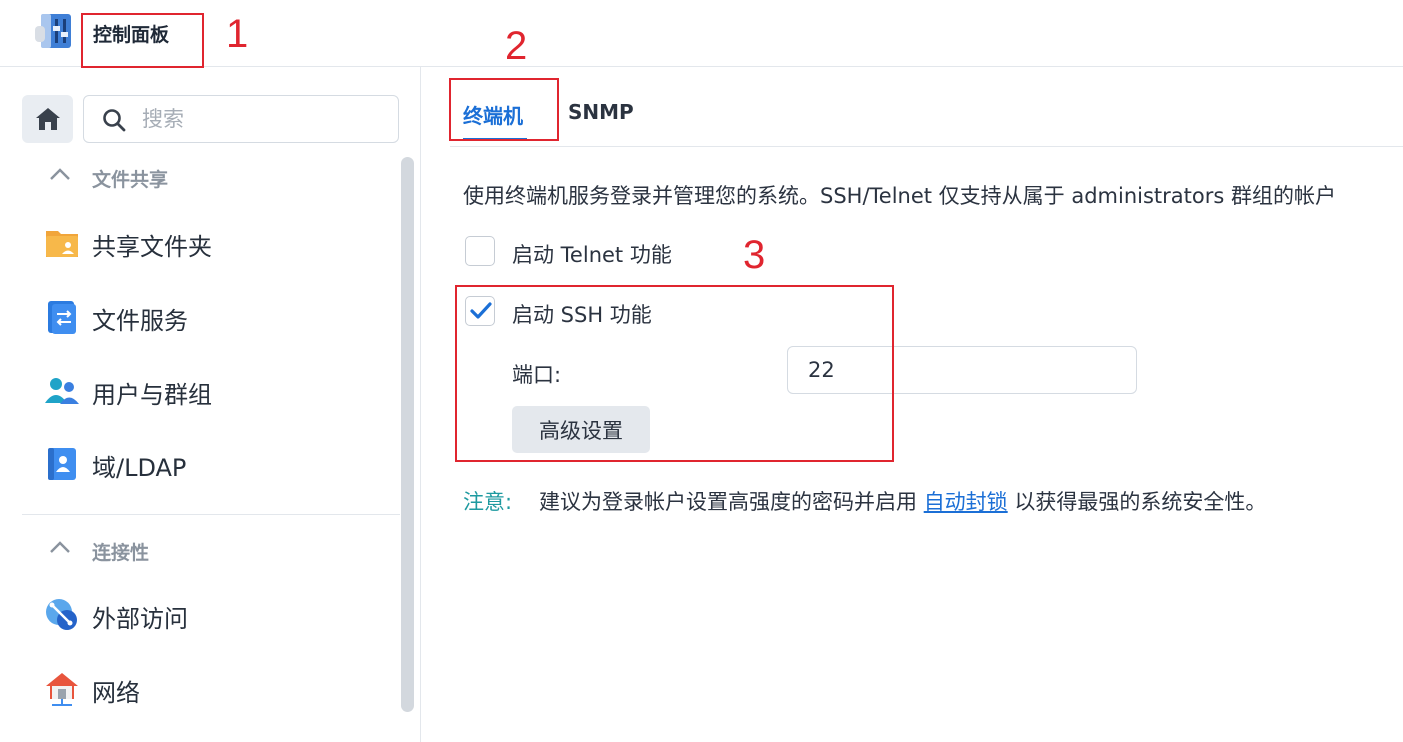 Image resolution: width=1403 pixels, height=742 pixels. Describe the element at coordinates (116, 693) in the screenshot. I see `sidebar-item-label: 网络` at that location.